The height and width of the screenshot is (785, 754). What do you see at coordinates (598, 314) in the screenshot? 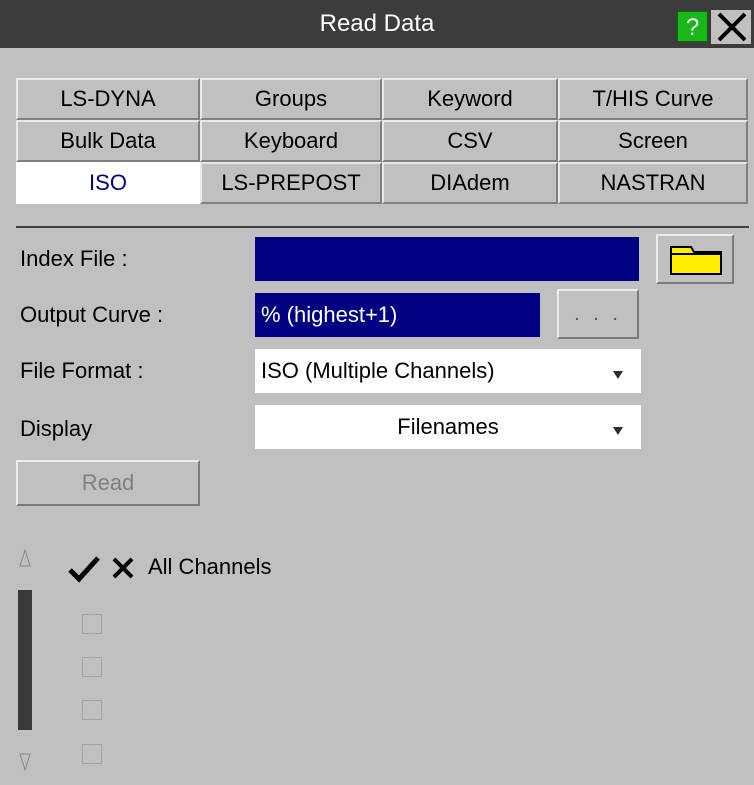
I see `output-curve-more-button: . . .` at bounding box center [598, 314].